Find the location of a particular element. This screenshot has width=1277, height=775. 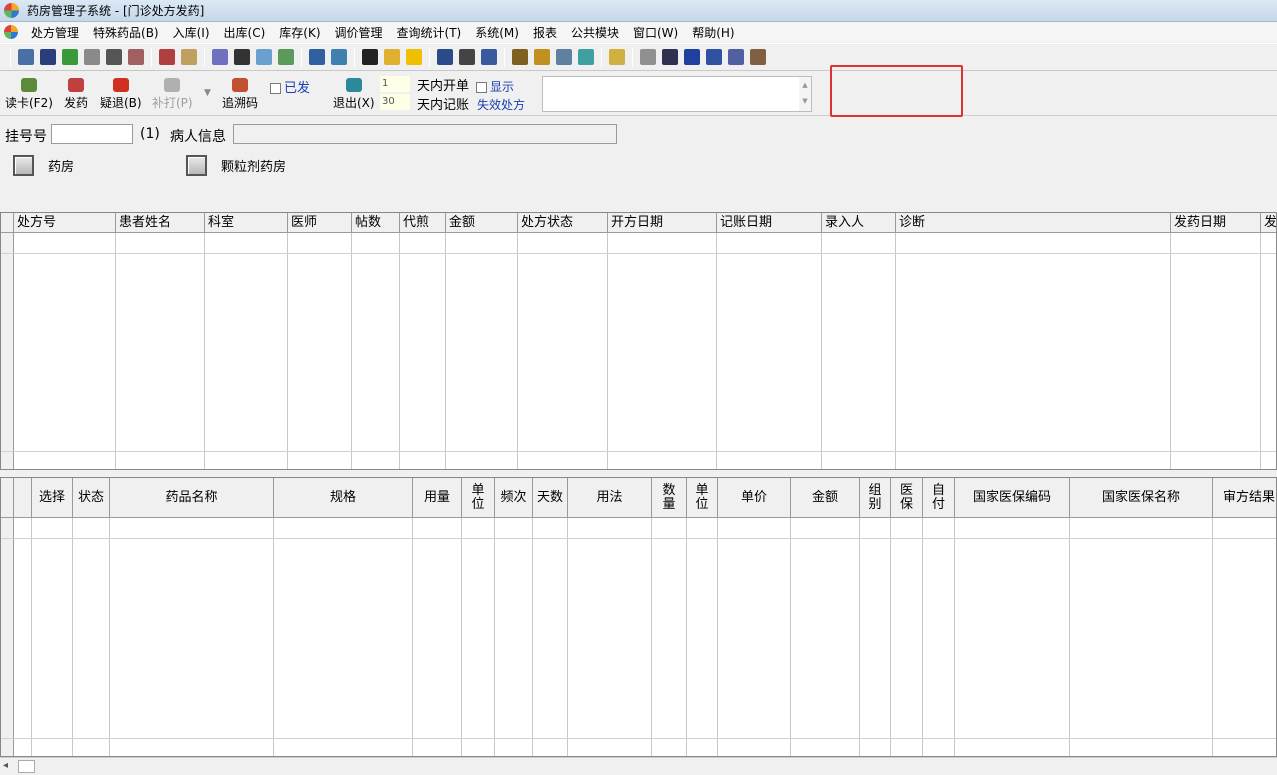

edit-icon is located at coordinates (286, 57).